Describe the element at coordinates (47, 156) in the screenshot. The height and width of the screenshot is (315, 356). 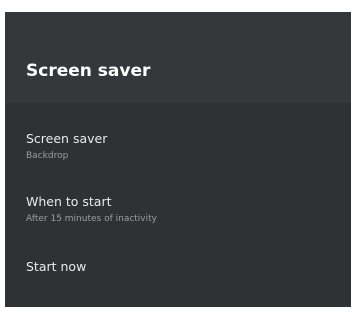
I see `menu-item-subtitle: Backdrop` at that location.